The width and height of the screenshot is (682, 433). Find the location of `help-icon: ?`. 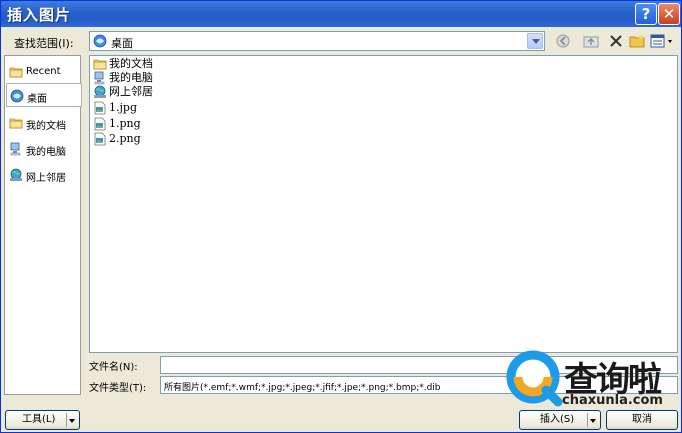

help-icon: ? is located at coordinates (646, 14).